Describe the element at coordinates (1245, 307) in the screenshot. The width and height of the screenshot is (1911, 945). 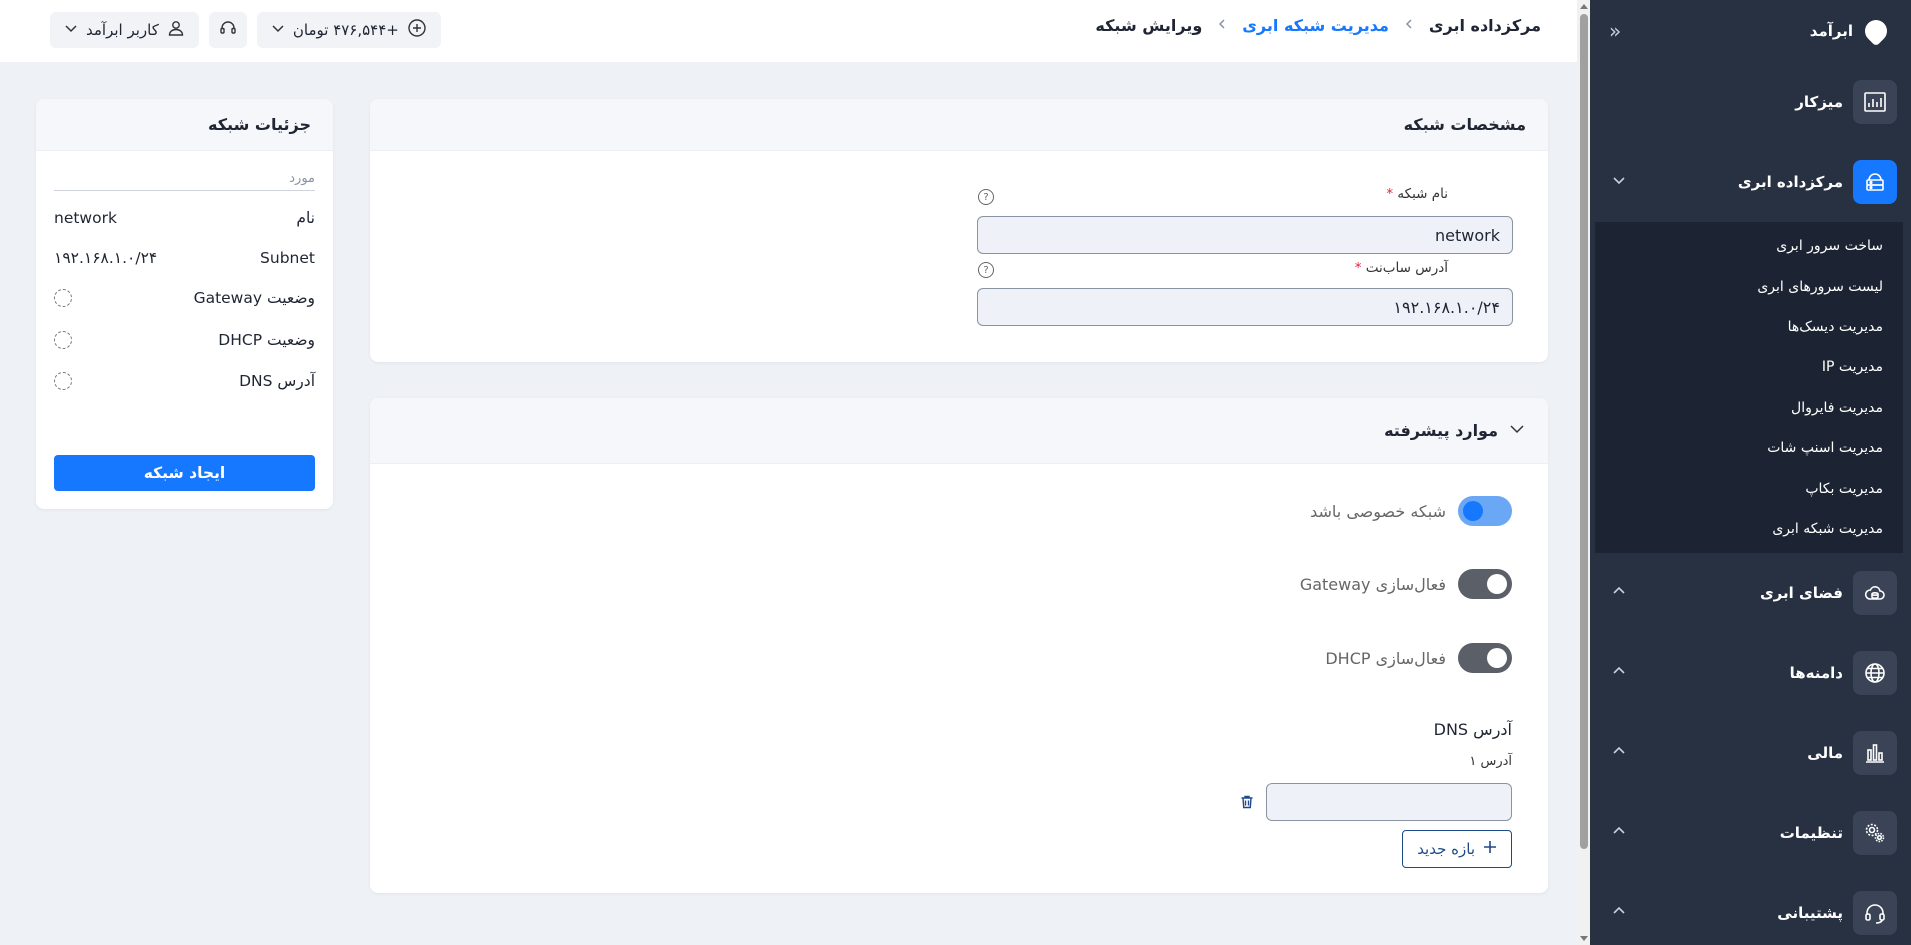
I see `subnet-input` at that location.